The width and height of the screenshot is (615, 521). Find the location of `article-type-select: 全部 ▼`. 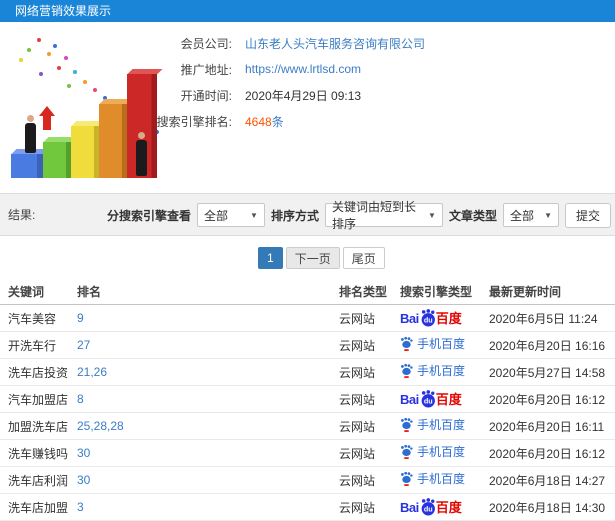

article-type-select: 全部 ▼ is located at coordinates (530, 215).